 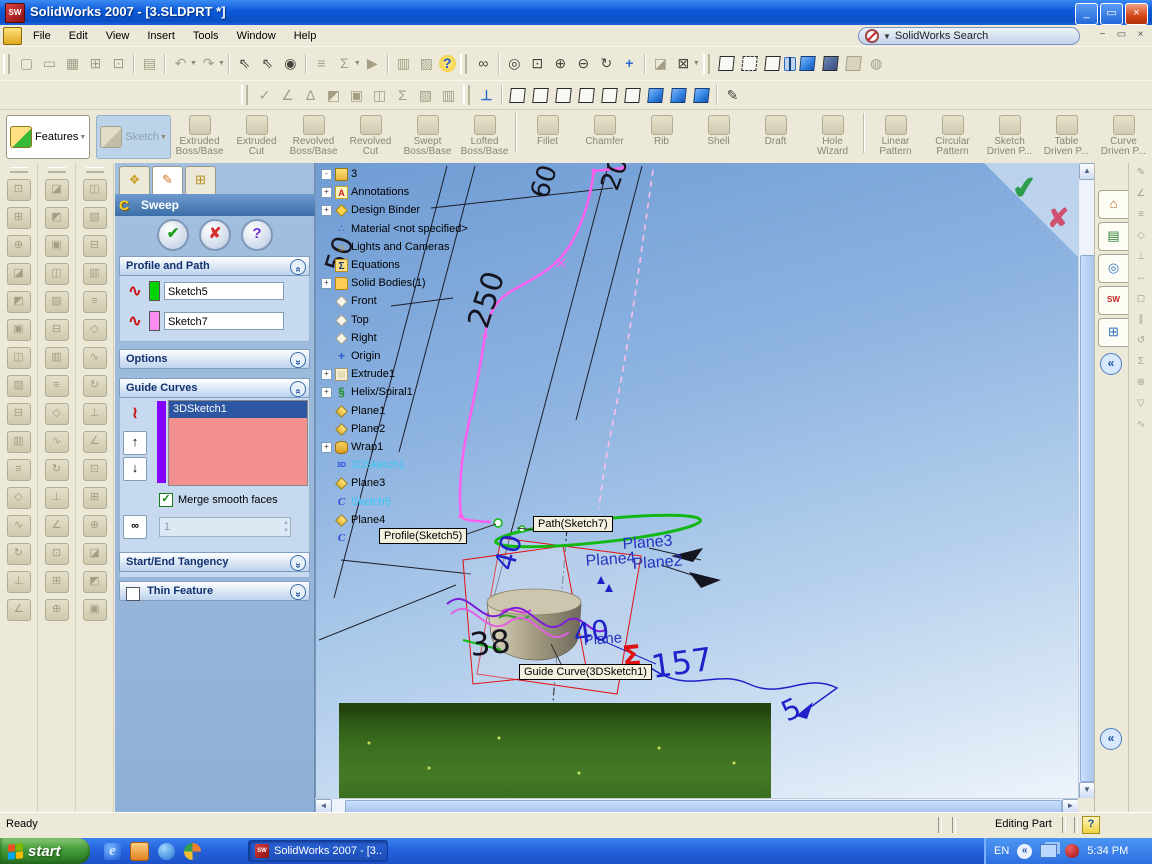 What do you see at coordinates (313, 138) in the screenshot?
I see `button-revolved-boss-base: Revolved Boss/Base` at bounding box center [313, 138].